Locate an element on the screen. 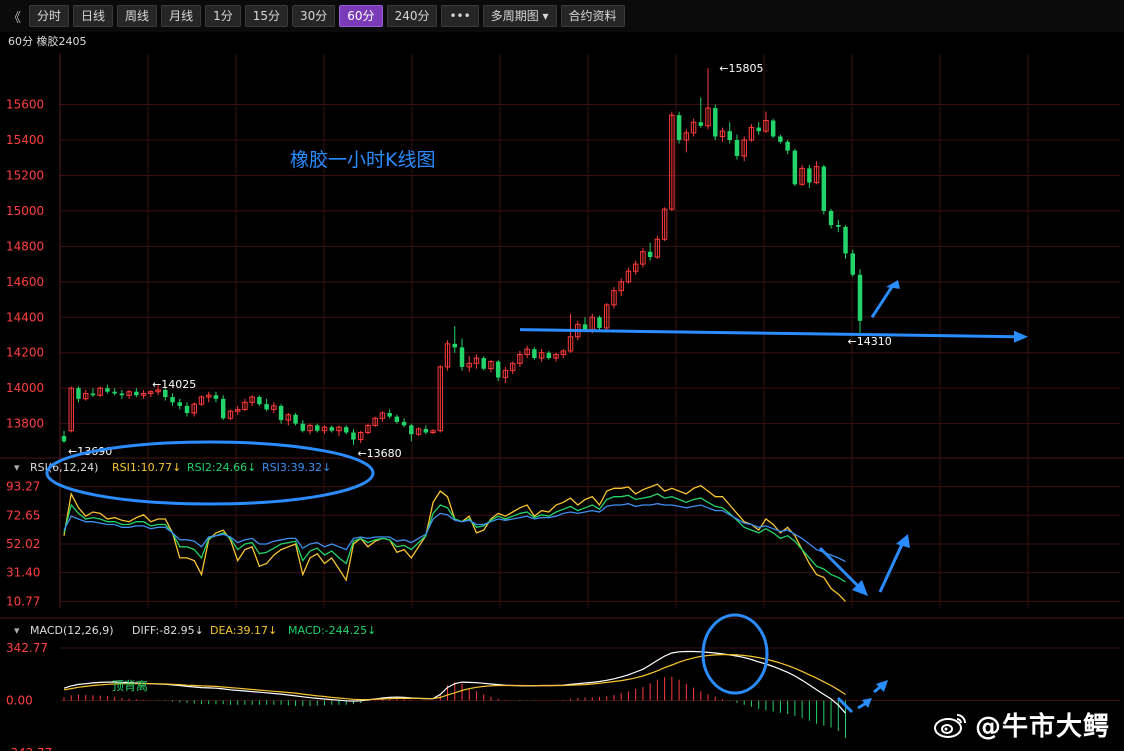 The height and width of the screenshot is (751, 1124). price-tick-label: 14800 is located at coordinates (25, 246).